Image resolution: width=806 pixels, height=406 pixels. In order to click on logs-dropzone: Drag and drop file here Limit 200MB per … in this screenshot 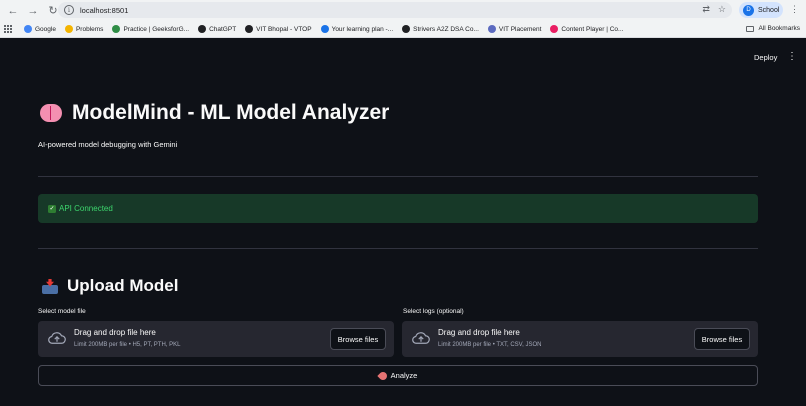, I will do `click(580, 339)`.